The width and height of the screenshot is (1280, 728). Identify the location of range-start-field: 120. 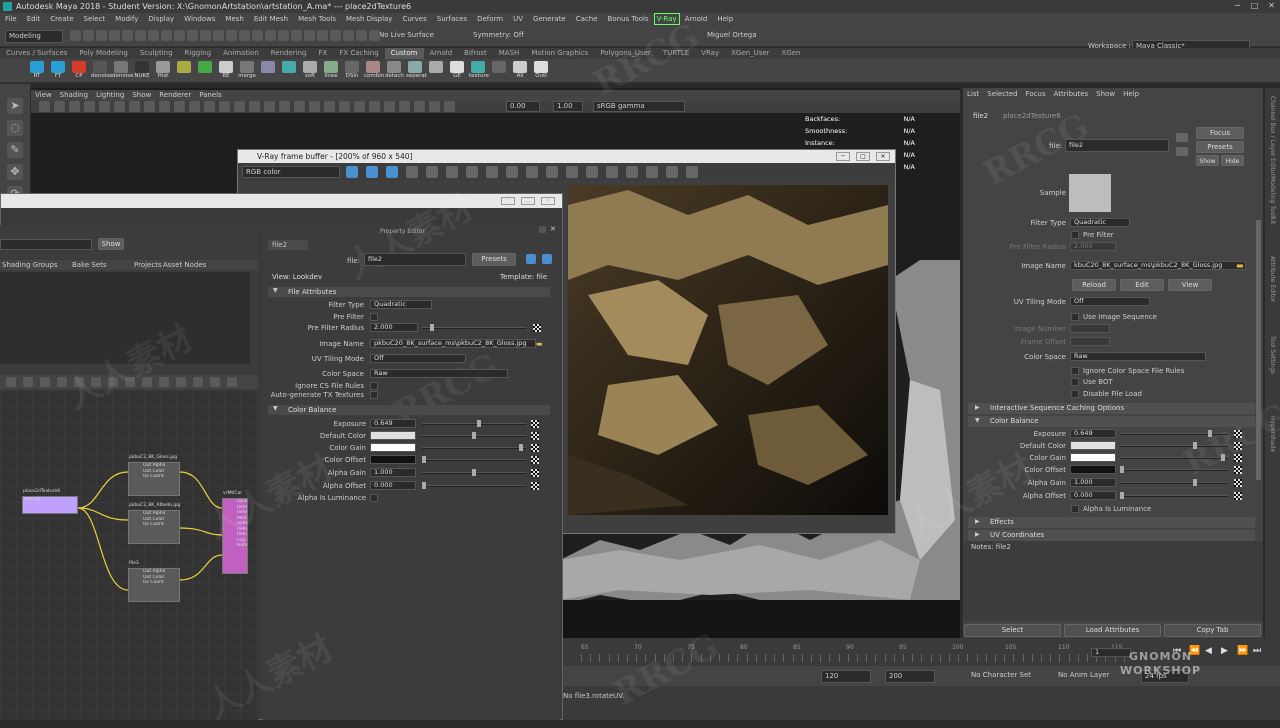
(846, 676).